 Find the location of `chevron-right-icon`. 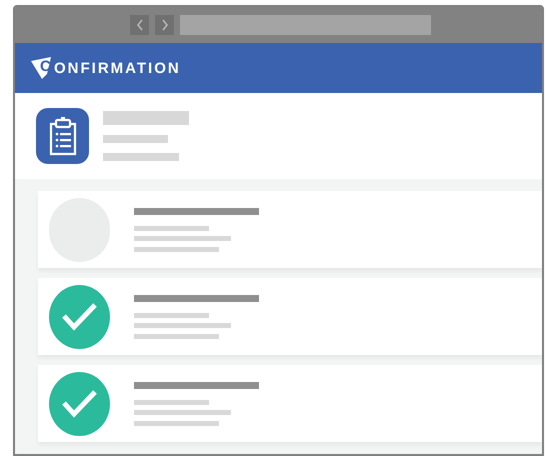

chevron-right-icon is located at coordinates (164, 25).